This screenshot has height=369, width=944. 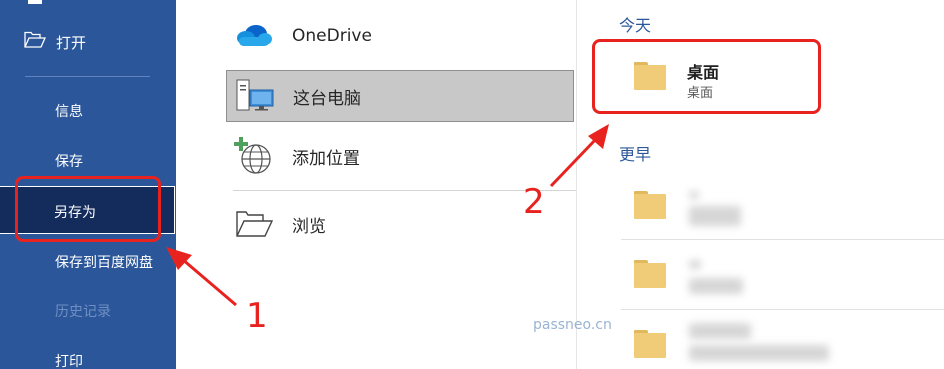 I want to click on sidebar-item-save-to-baidu: 保存到百度网盘, so click(x=104, y=262).